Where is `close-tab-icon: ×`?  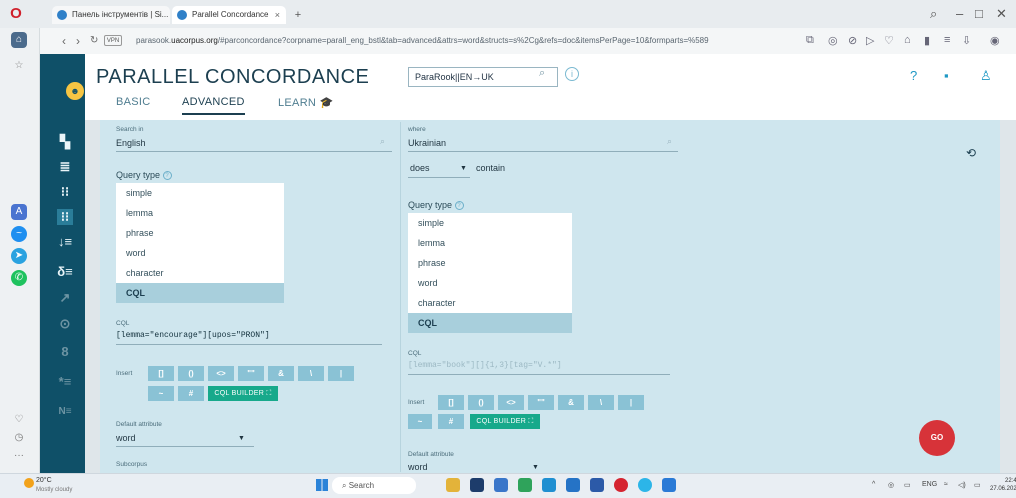 close-tab-icon: × is located at coordinates (277, 15).